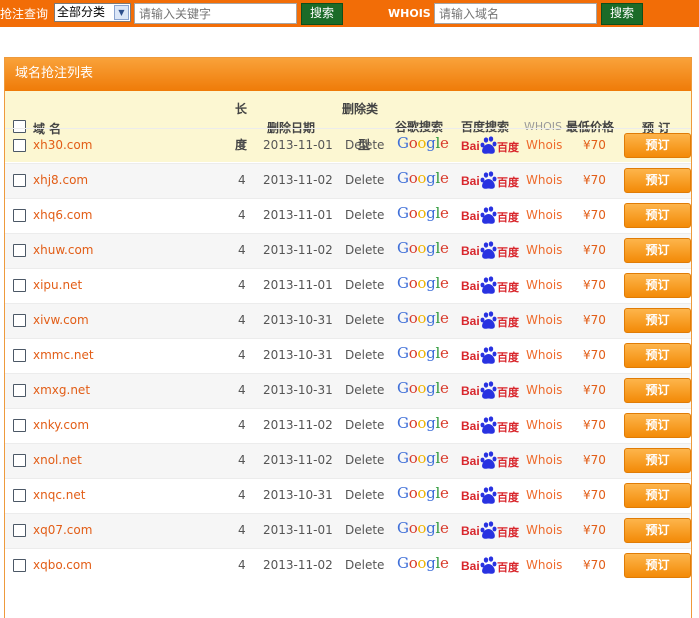  Describe the element at coordinates (215, 13) in the screenshot. I see `keyword-input` at that location.